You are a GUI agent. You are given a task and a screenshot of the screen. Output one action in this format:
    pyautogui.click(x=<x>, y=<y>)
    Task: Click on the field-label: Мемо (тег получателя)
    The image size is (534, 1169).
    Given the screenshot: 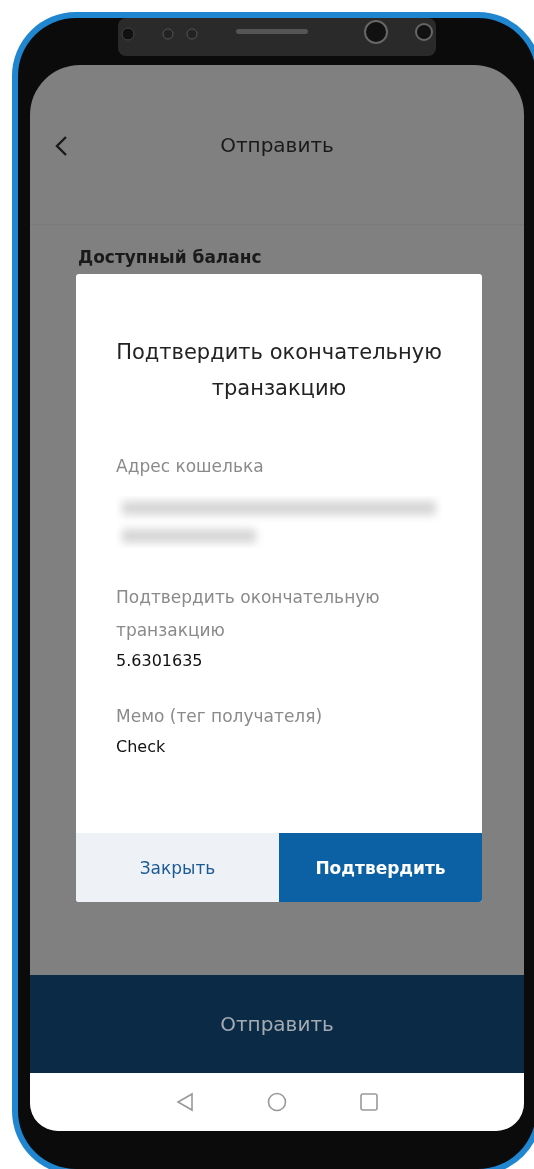 What is the action you would take?
    pyautogui.click(x=220, y=716)
    